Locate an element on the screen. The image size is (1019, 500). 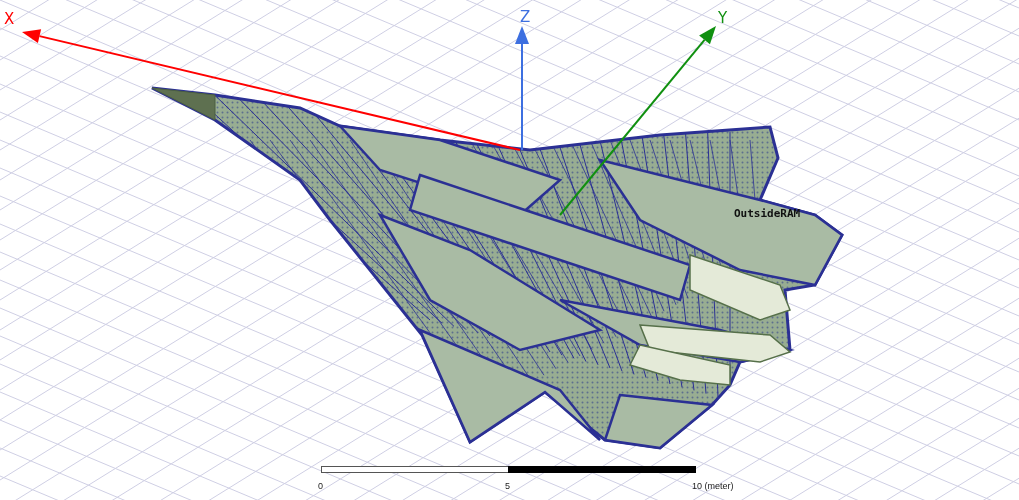
scale-tick-label: 5 is located at coordinates (507, 486).